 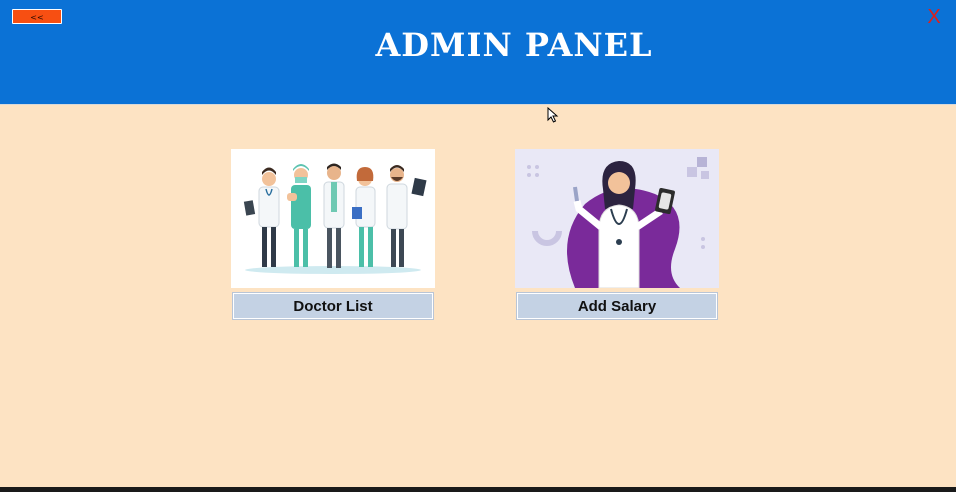 What do you see at coordinates (617, 218) in the screenshot?
I see `add-salary-image` at bounding box center [617, 218].